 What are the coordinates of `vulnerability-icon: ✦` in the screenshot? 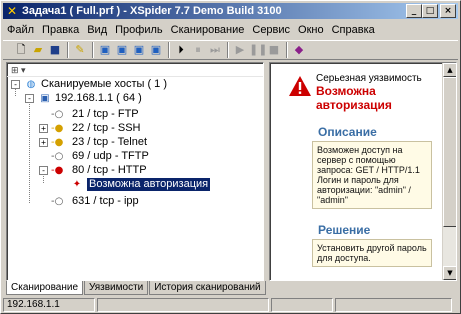 It's located at (77, 184).